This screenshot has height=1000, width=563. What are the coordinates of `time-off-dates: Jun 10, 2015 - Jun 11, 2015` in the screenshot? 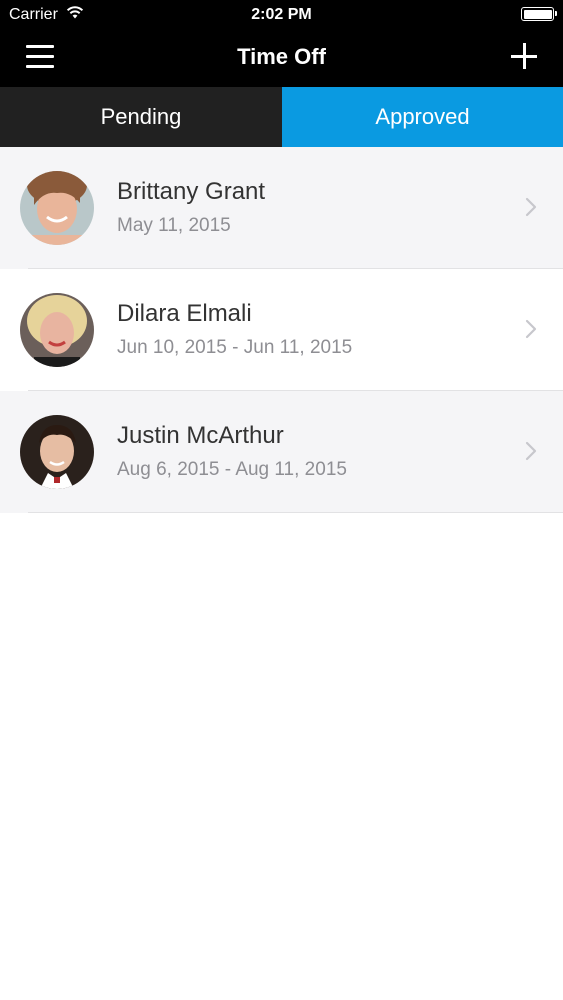 It's located at (235, 347).